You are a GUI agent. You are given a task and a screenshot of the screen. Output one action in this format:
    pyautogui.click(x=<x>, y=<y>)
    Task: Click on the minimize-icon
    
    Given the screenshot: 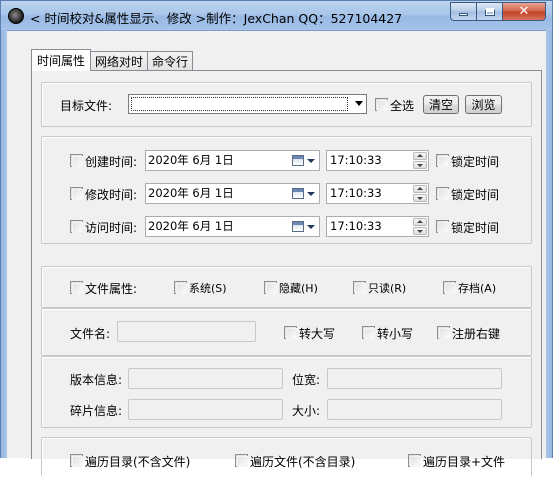 What is the action you would take?
    pyautogui.click(x=463, y=14)
    